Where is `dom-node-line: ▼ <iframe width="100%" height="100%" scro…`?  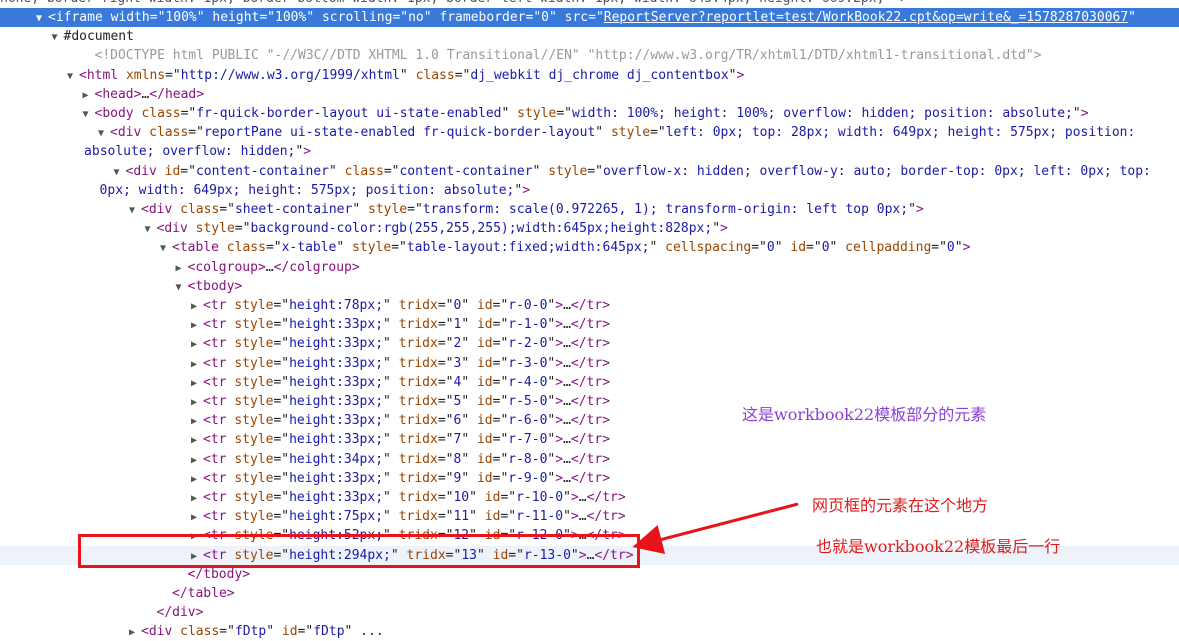
dom-node-line: ▼ <iframe width="100%" height="100%" scro… is located at coordinates (589, 17).